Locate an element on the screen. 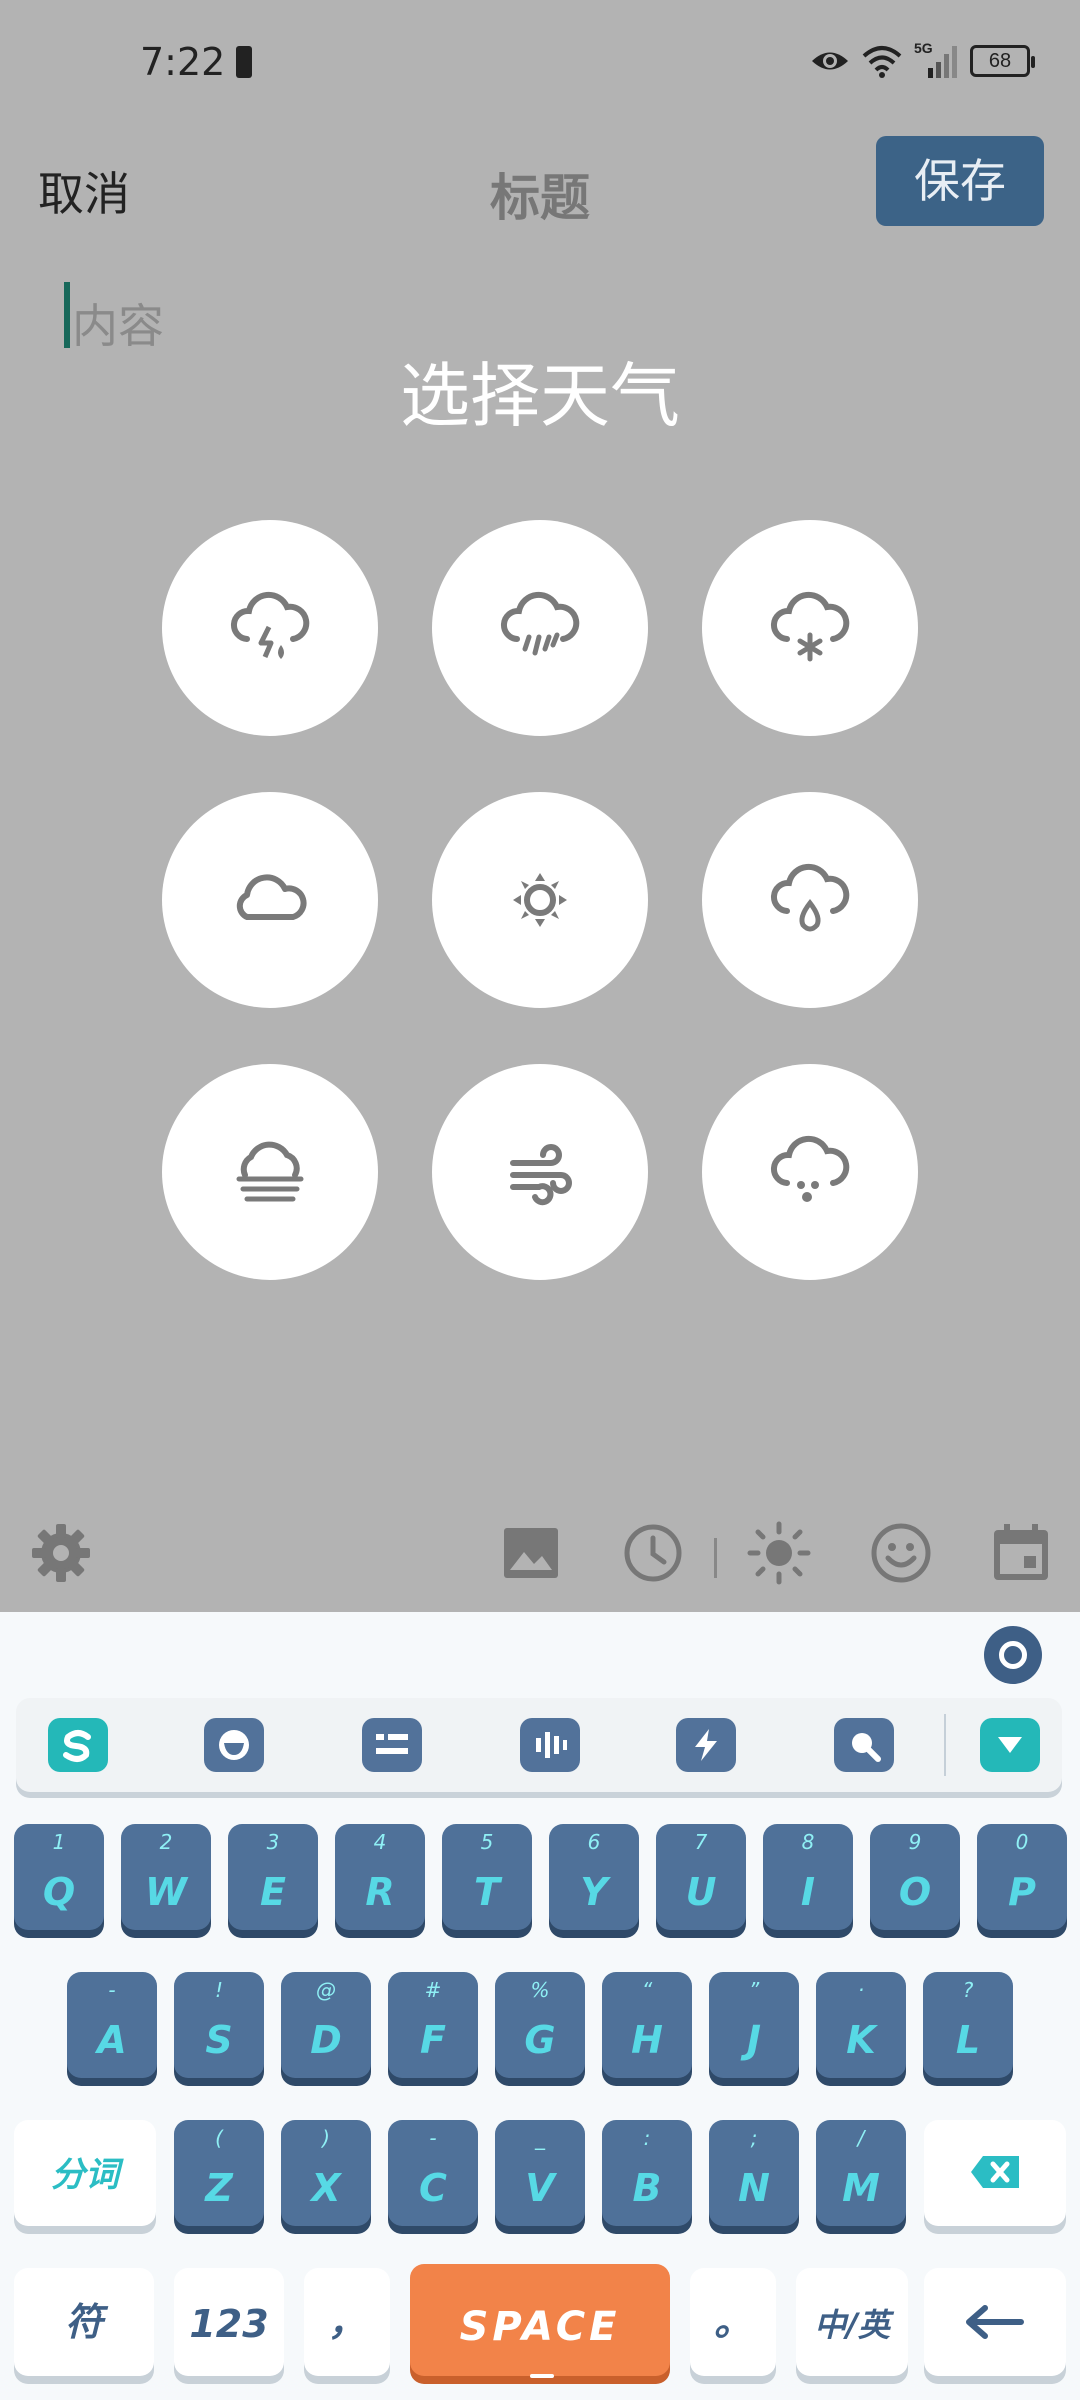  kb-quick-button is located at coordinates (706, 1745).